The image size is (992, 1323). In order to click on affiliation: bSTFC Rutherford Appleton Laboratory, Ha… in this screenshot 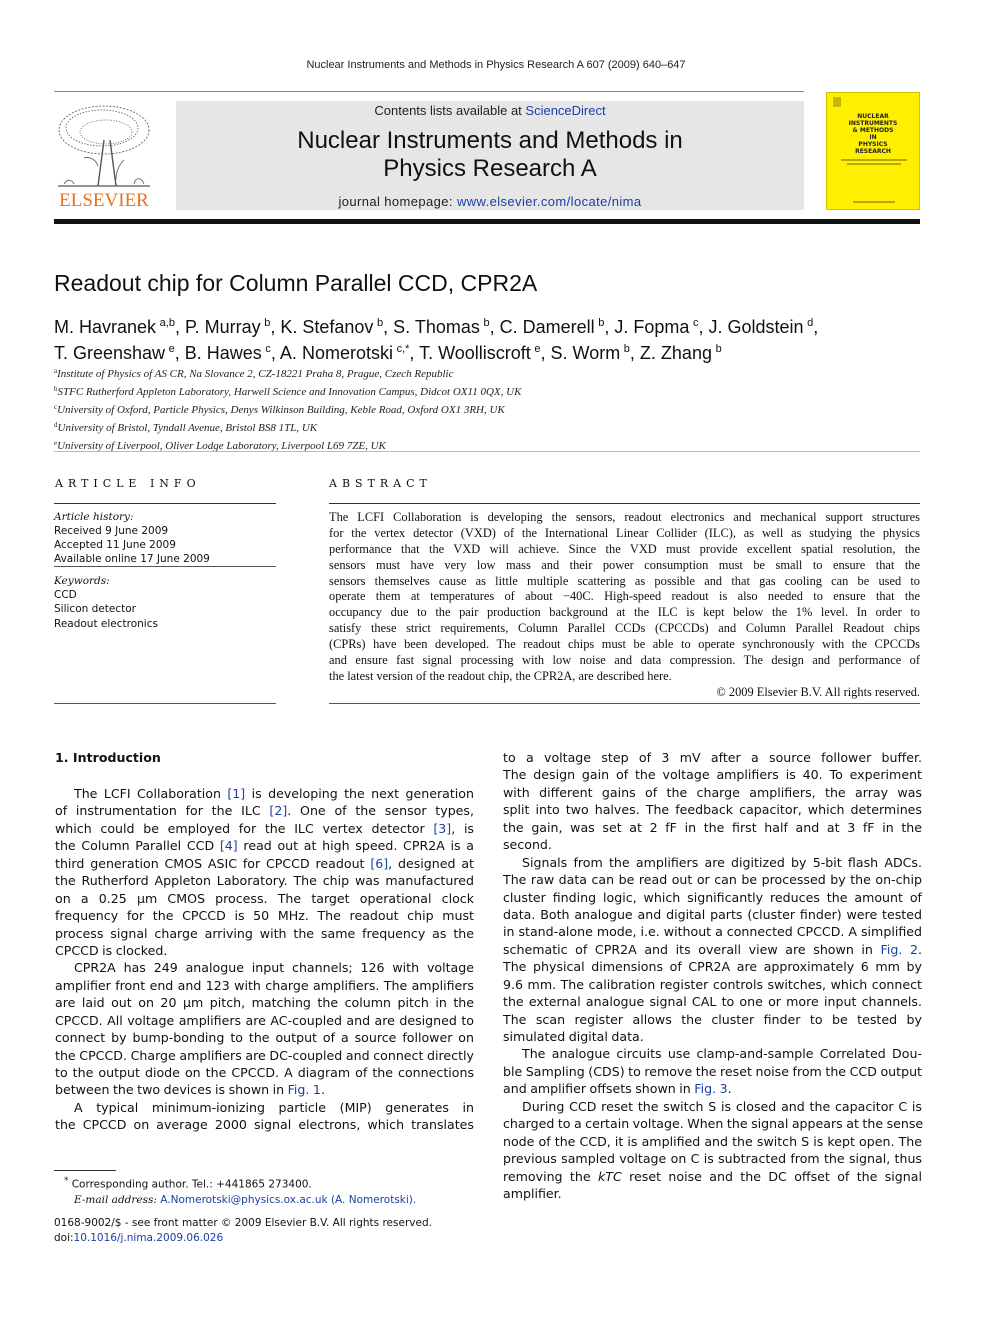, I will do `click(287, 391)`.